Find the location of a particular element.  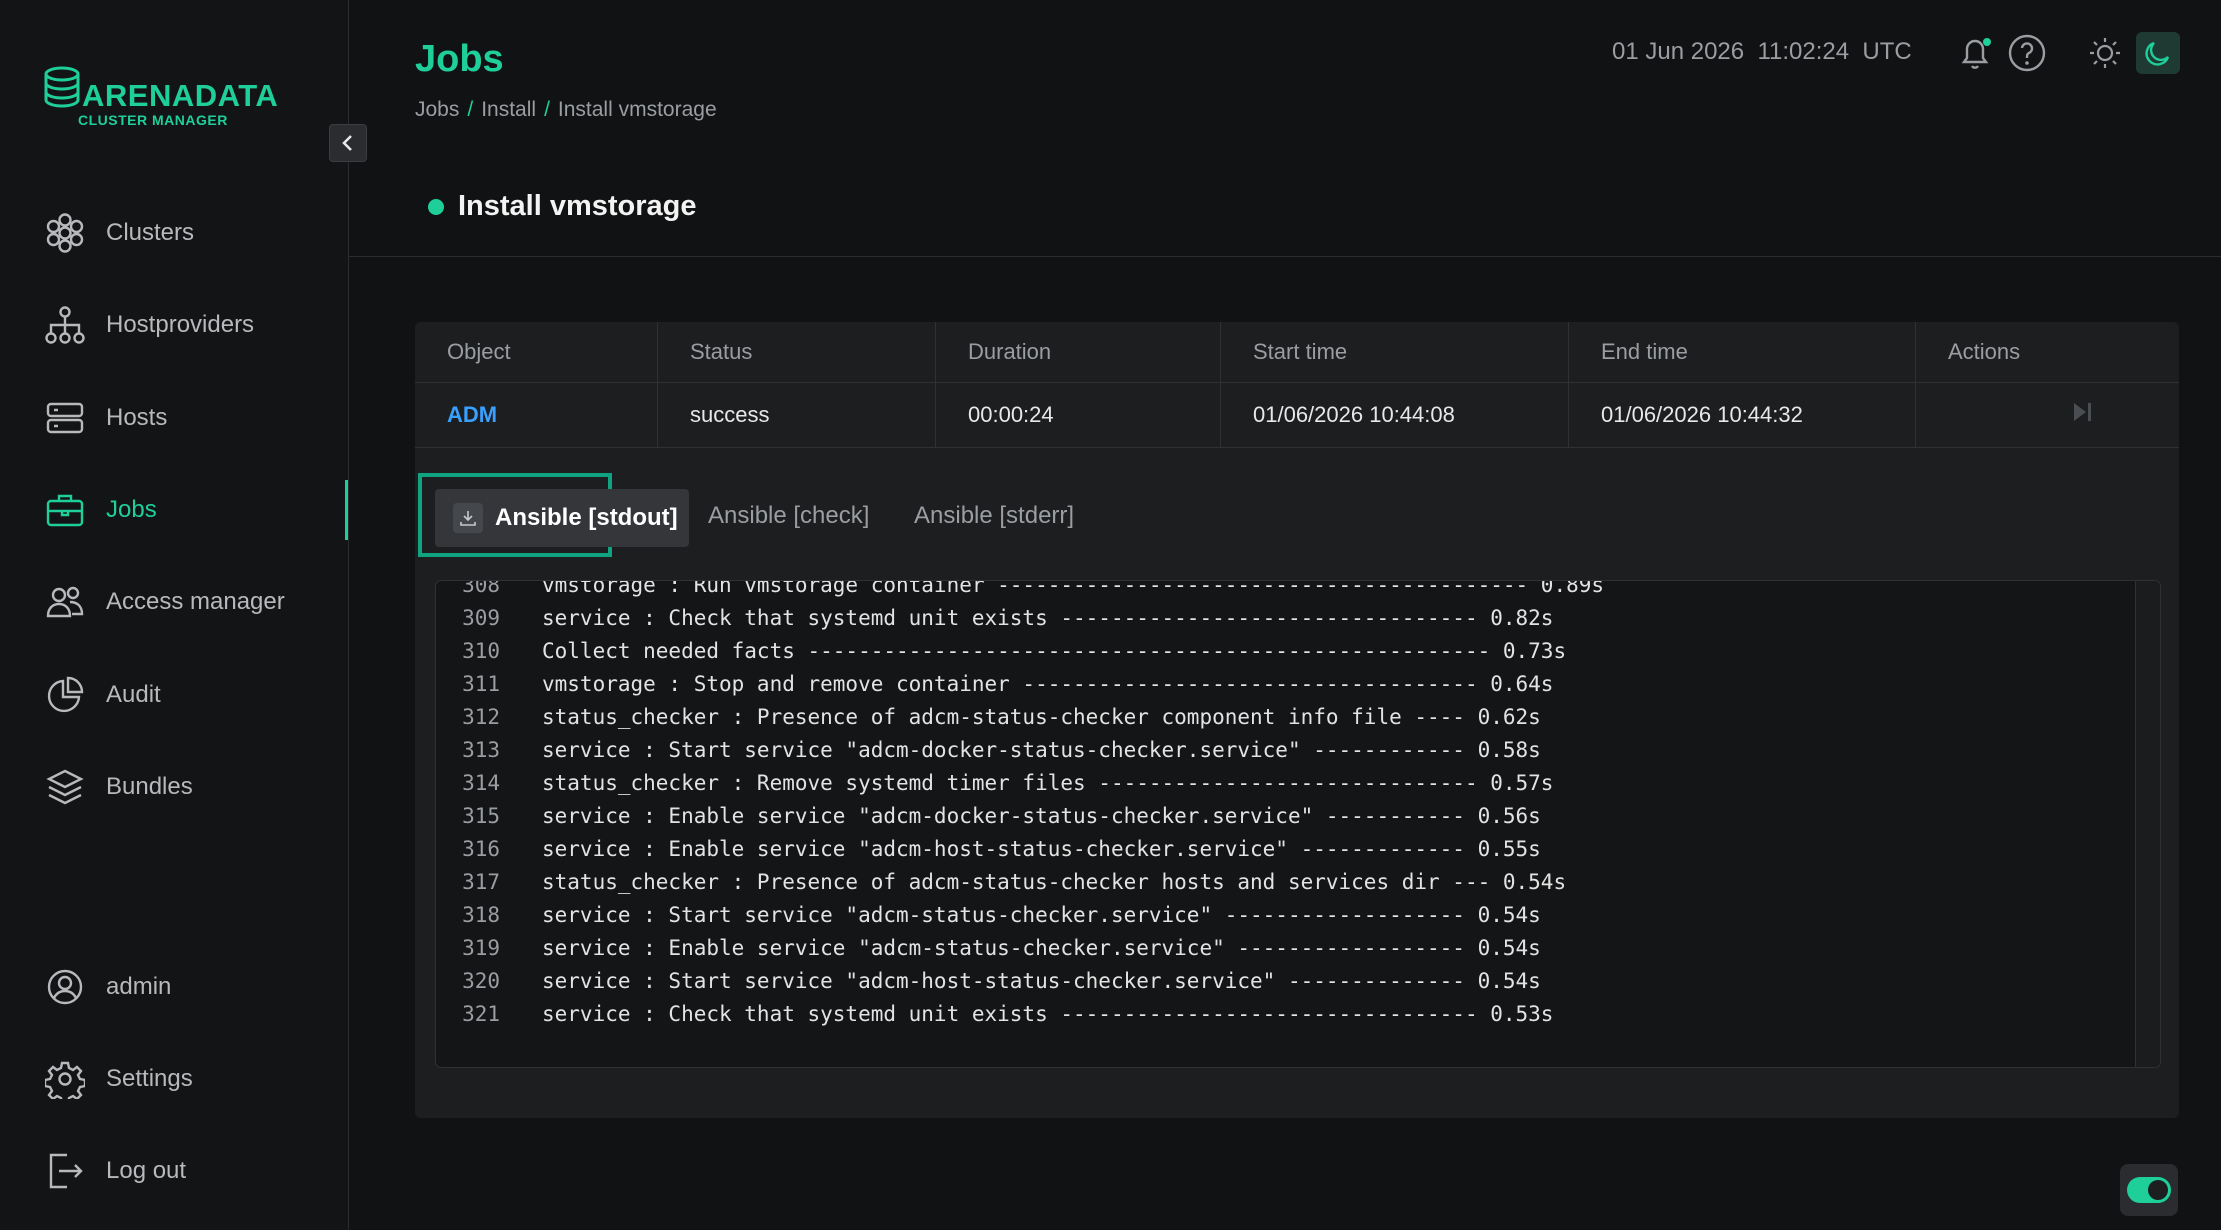

column-header-status: Status is located at coordinates (797, 352).